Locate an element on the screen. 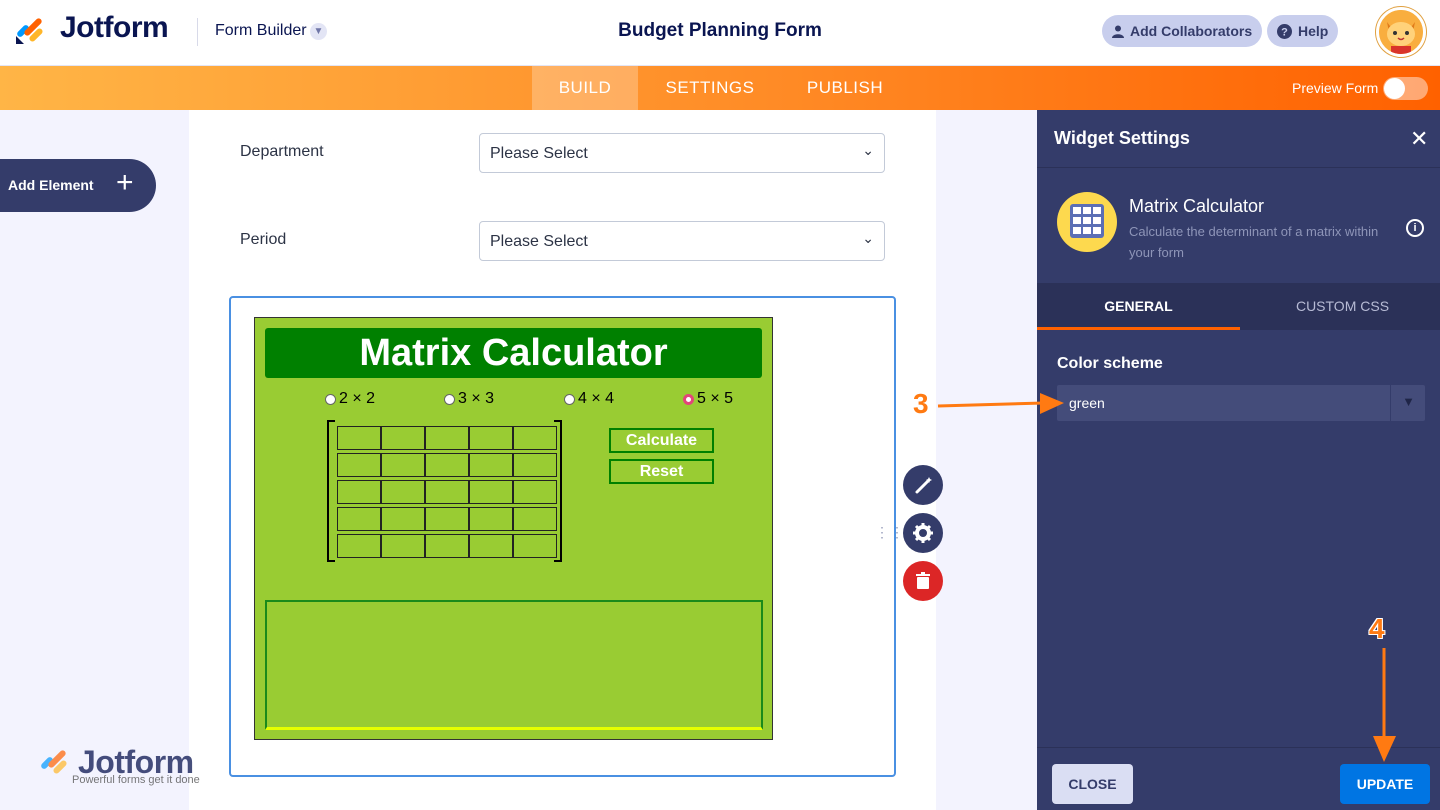  size-option-5x5: 5 × 5 is located at coordinates (708, 399).